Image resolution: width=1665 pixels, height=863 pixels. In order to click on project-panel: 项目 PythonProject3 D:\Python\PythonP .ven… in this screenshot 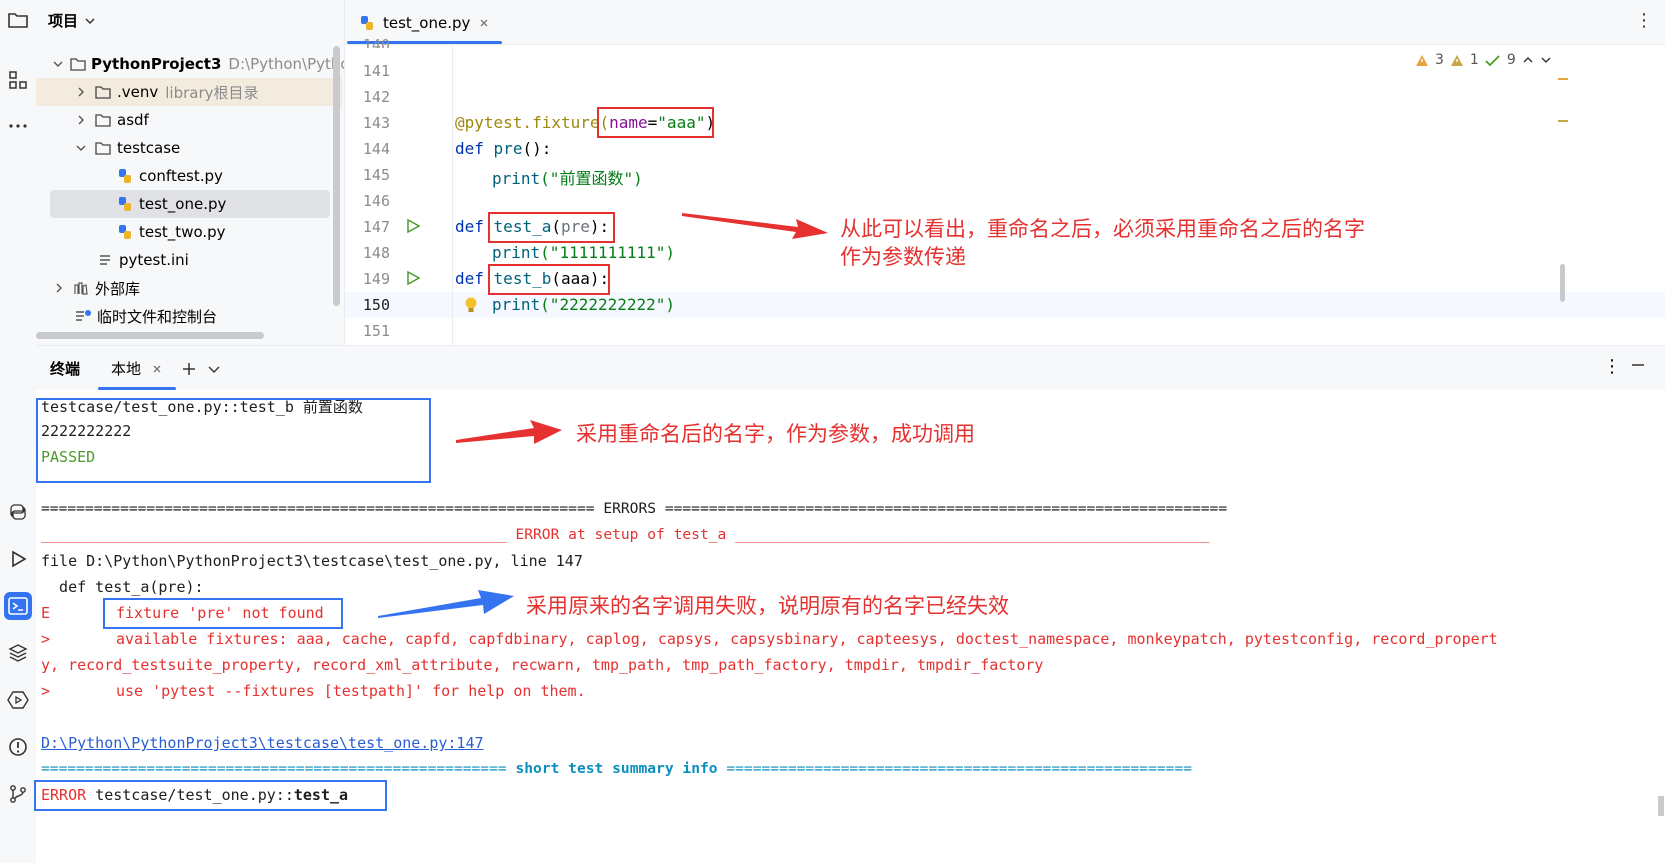, I will do `click(202, 172)`.